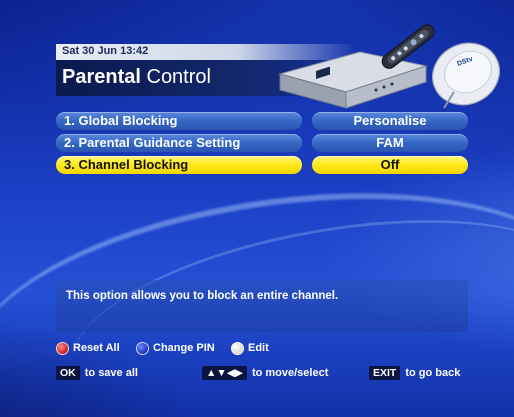 This screenshot has width=514, height=417. Describe the element at coordinates (179, 121) in the screenshot. I see `menu-item-global-blocking: 1. Global Blocking` at that location.